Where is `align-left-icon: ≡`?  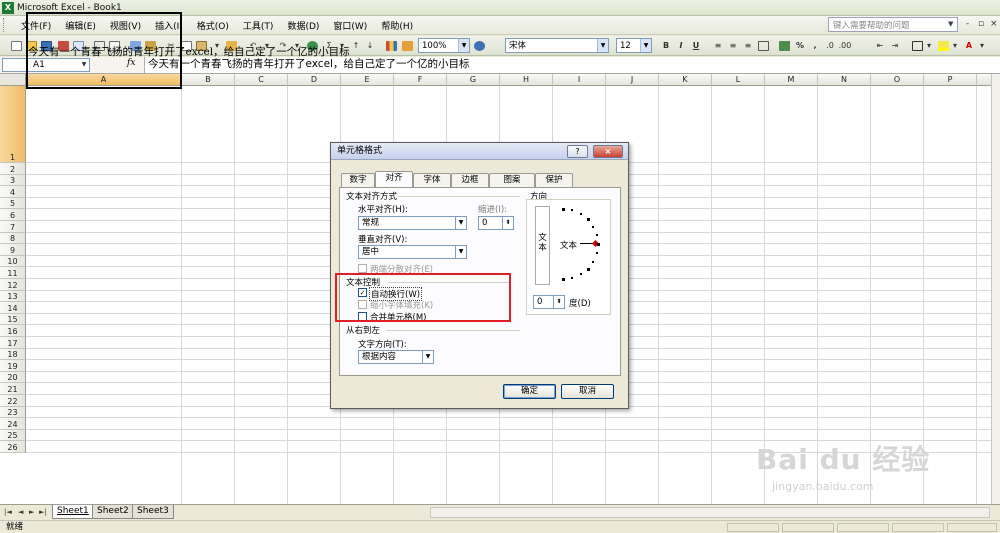
align-left-icon: ≡ is located at coordinates (718, 45).